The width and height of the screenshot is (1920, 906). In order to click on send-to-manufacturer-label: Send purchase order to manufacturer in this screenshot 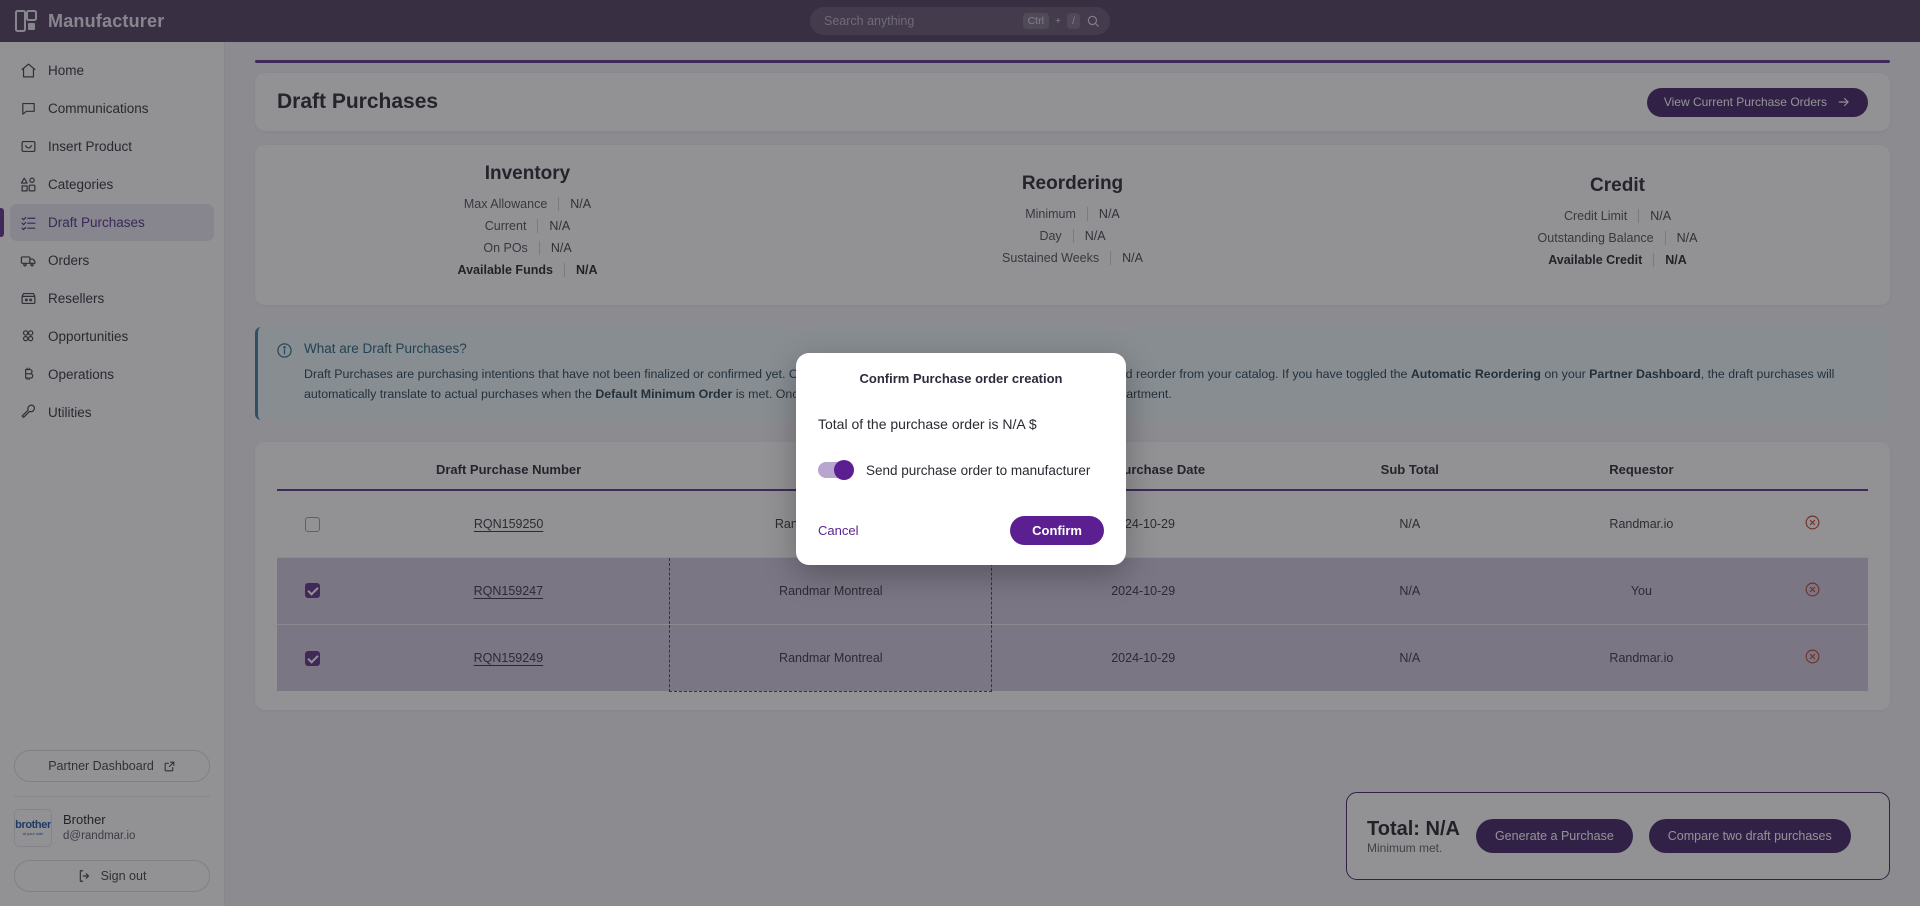, I will do `click(978, 470)`.